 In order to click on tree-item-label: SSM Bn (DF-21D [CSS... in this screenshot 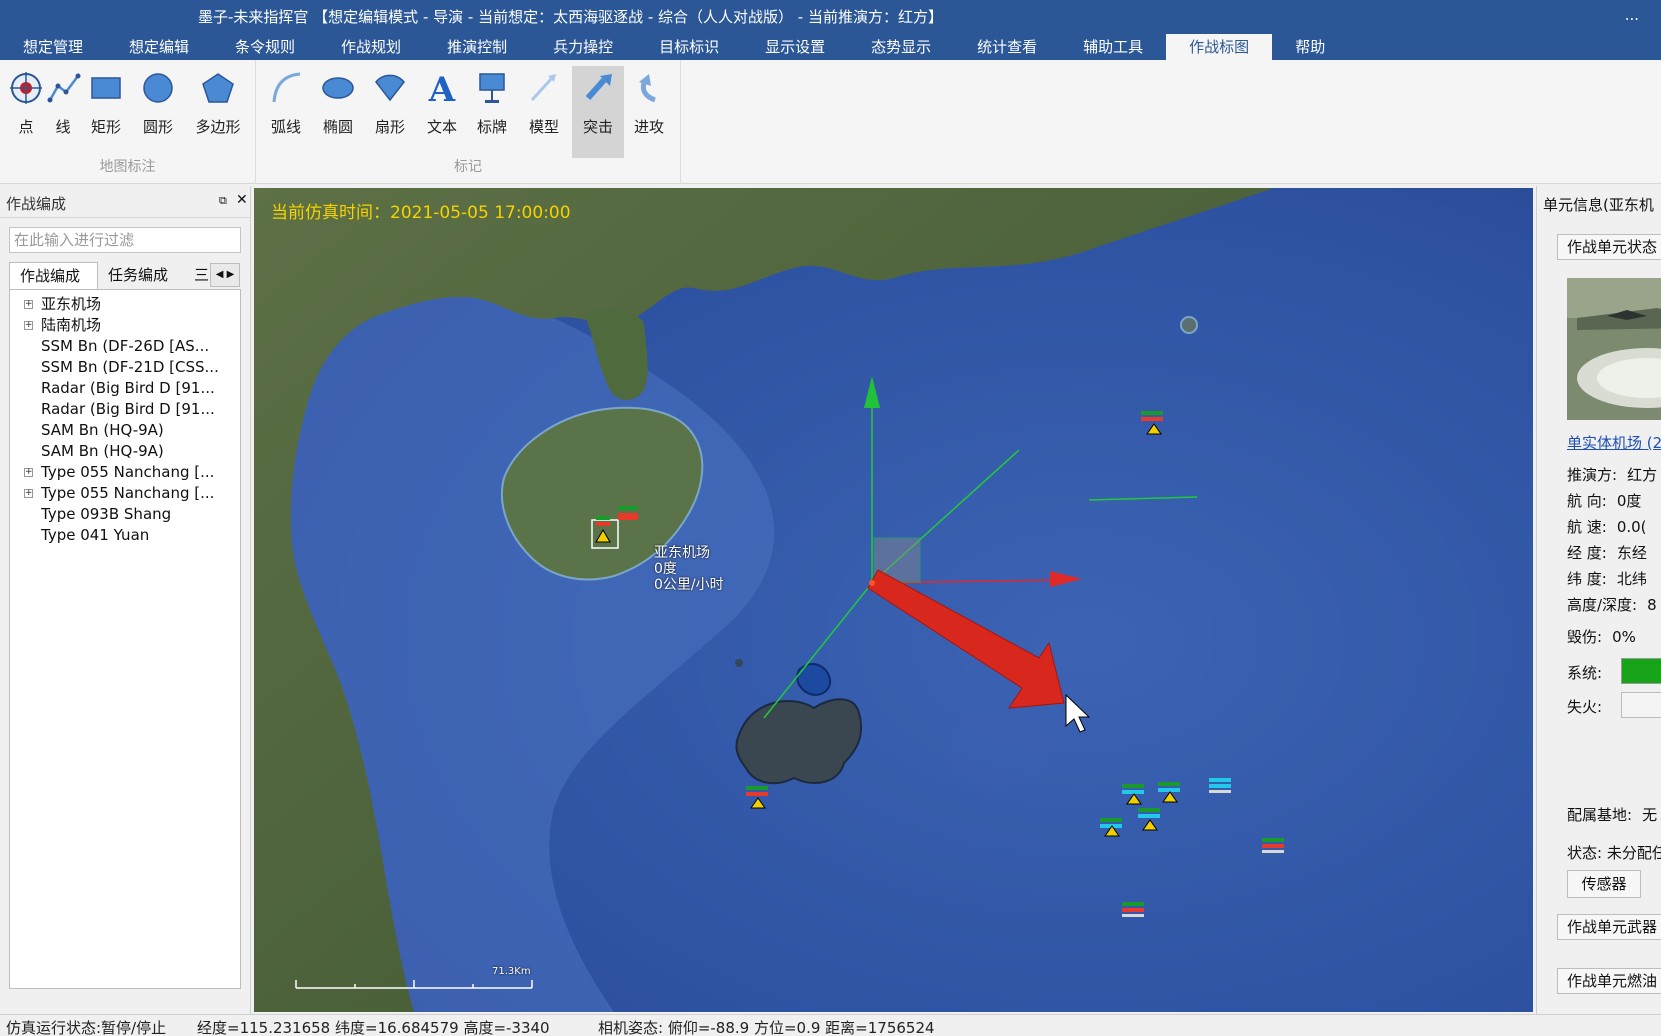, I will do `click(130, 367)`.